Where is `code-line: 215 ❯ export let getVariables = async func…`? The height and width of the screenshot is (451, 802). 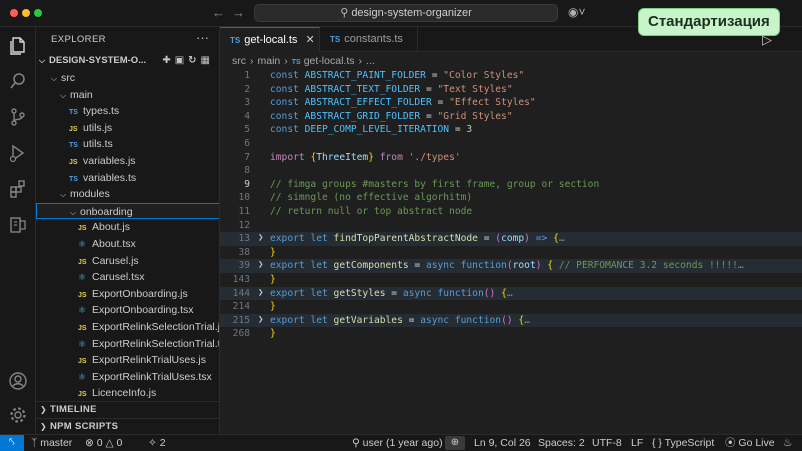 code-line: 215 ❯ export let getVariables = async func… is located at coordinates (511, 320).